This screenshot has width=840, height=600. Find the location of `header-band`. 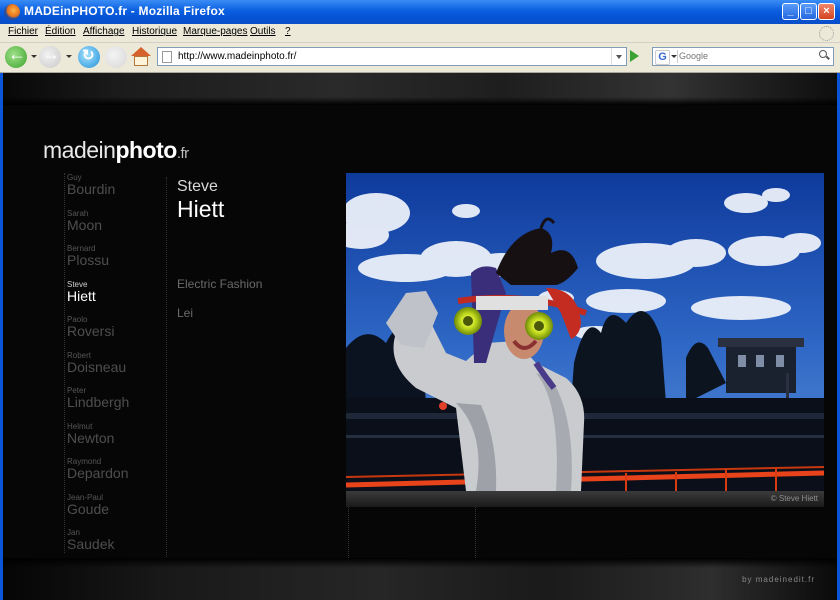

header-band is located at coordinates (420, 89).